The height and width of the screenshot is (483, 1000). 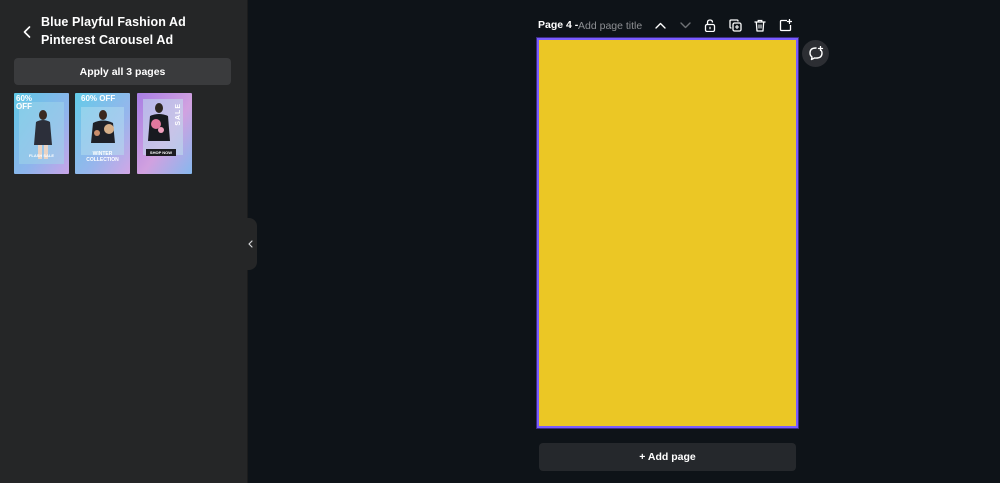 I want to click on move-page-up-button, so click(x=660, y=25).